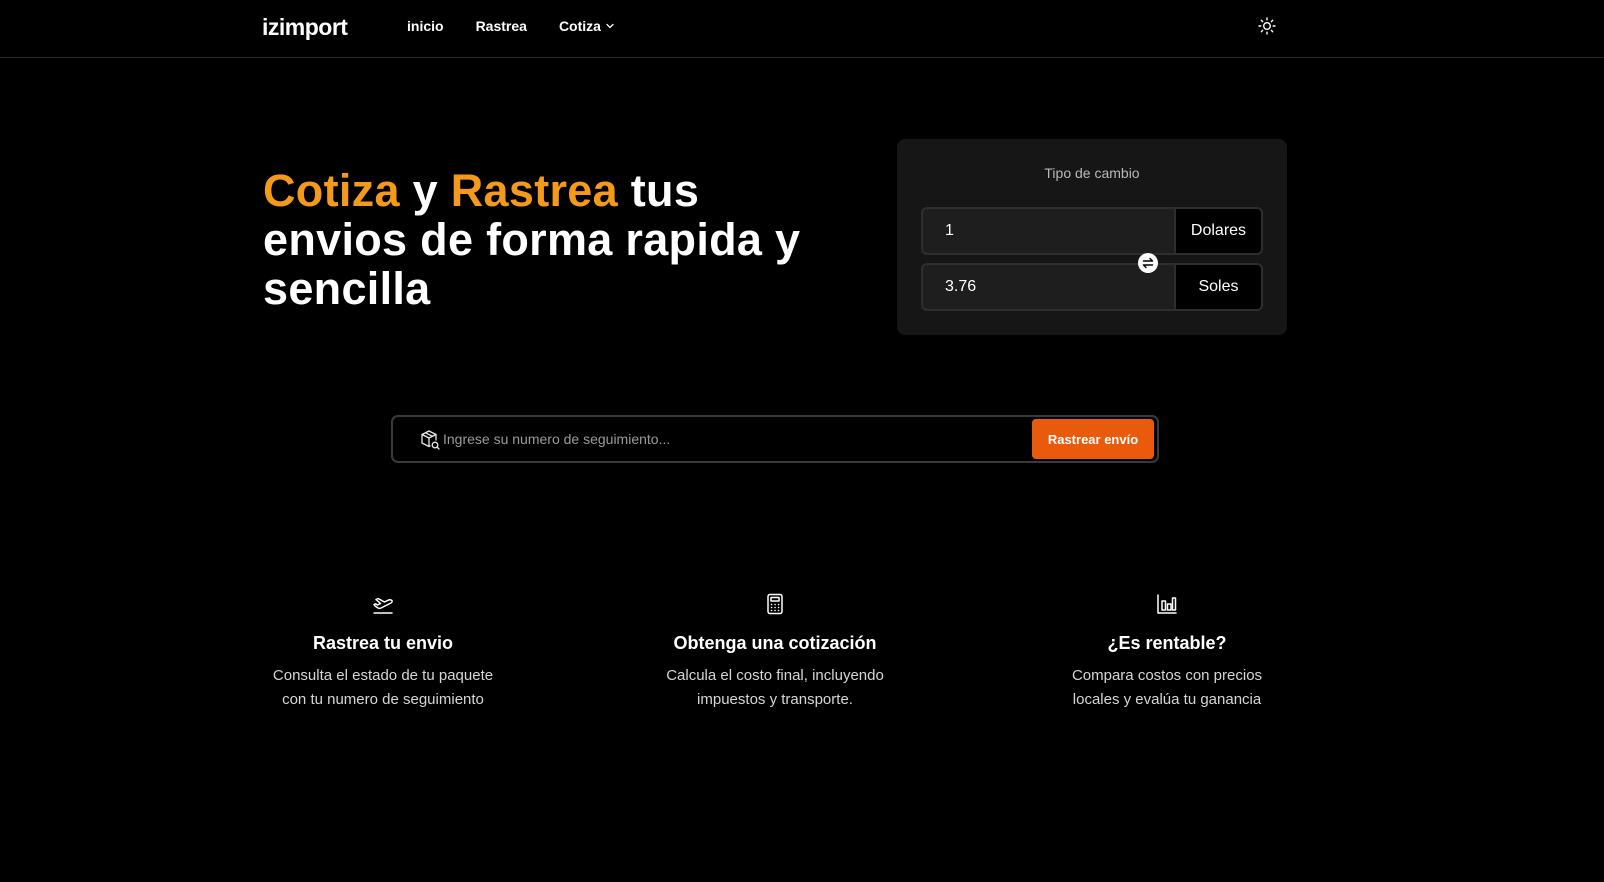  I want to click on exchange-rate-card: Tipo de cambio Dolares Soles, so click(1092, 237).